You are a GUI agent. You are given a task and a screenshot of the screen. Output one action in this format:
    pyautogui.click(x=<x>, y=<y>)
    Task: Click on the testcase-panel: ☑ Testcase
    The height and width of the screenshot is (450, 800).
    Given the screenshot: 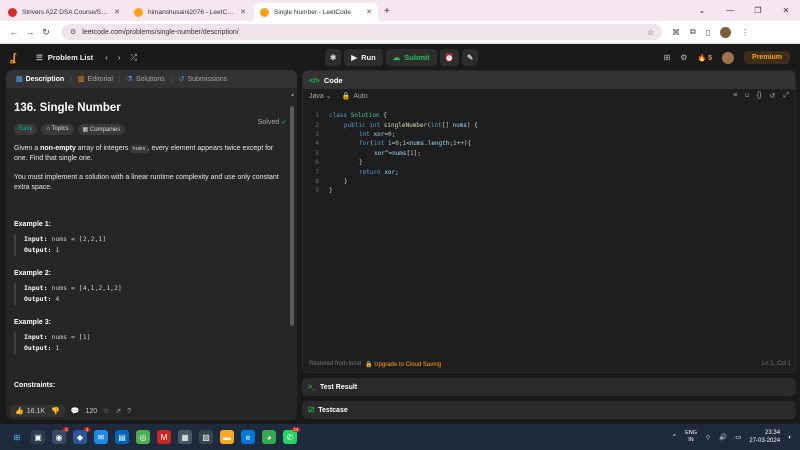 What is the action you would take?
    pyautogui.click(x=549, y=410)
    